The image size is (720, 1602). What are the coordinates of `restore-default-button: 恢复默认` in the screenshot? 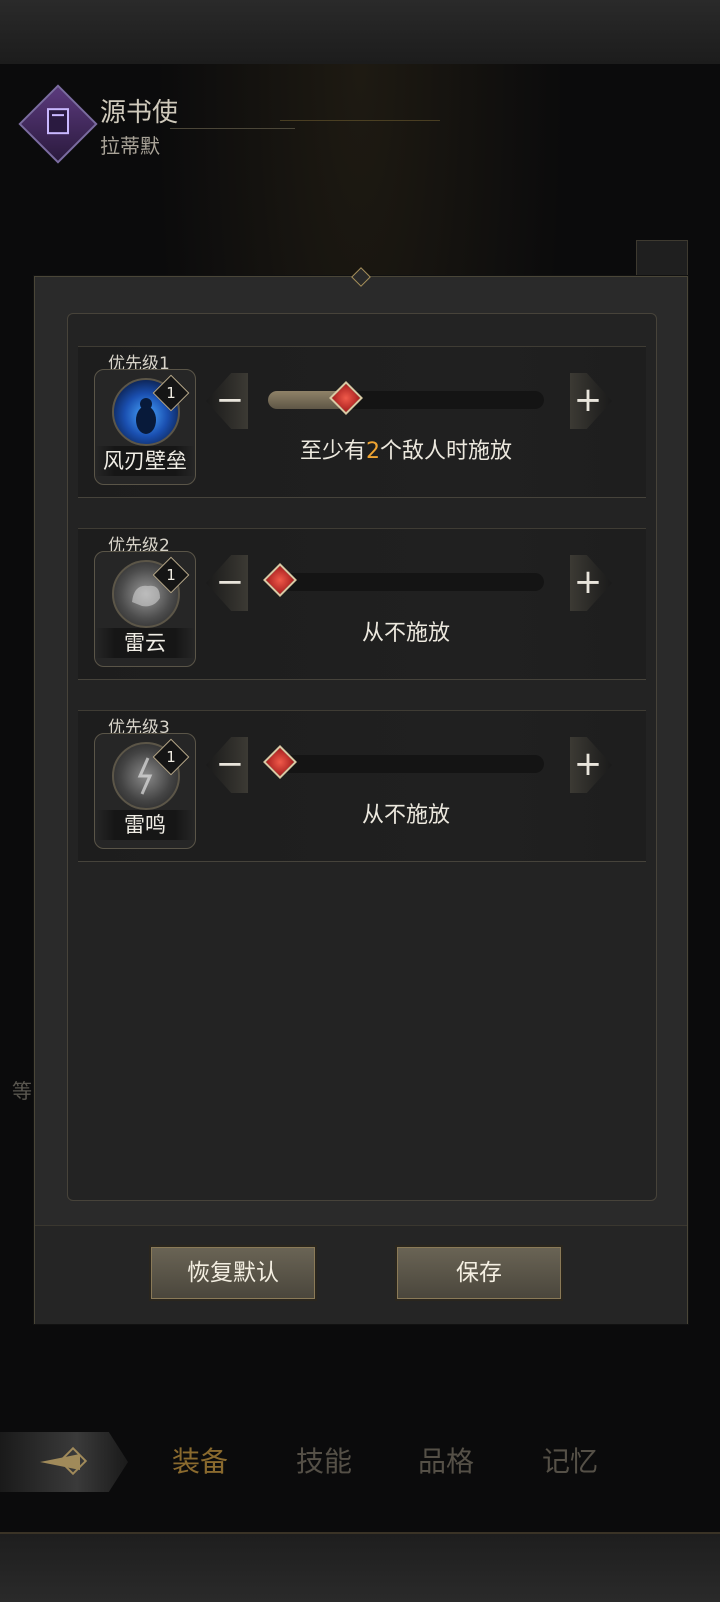 It's located at (233, 1273).